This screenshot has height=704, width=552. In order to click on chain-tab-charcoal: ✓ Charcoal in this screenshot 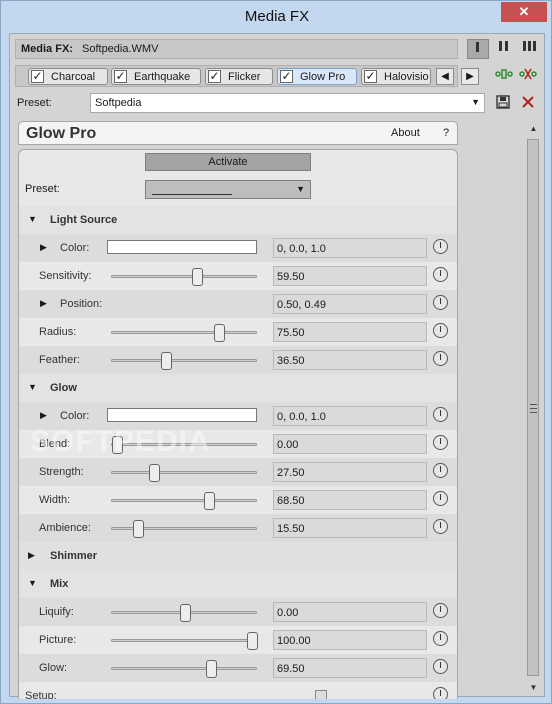, I will do `click(68, 76)`.